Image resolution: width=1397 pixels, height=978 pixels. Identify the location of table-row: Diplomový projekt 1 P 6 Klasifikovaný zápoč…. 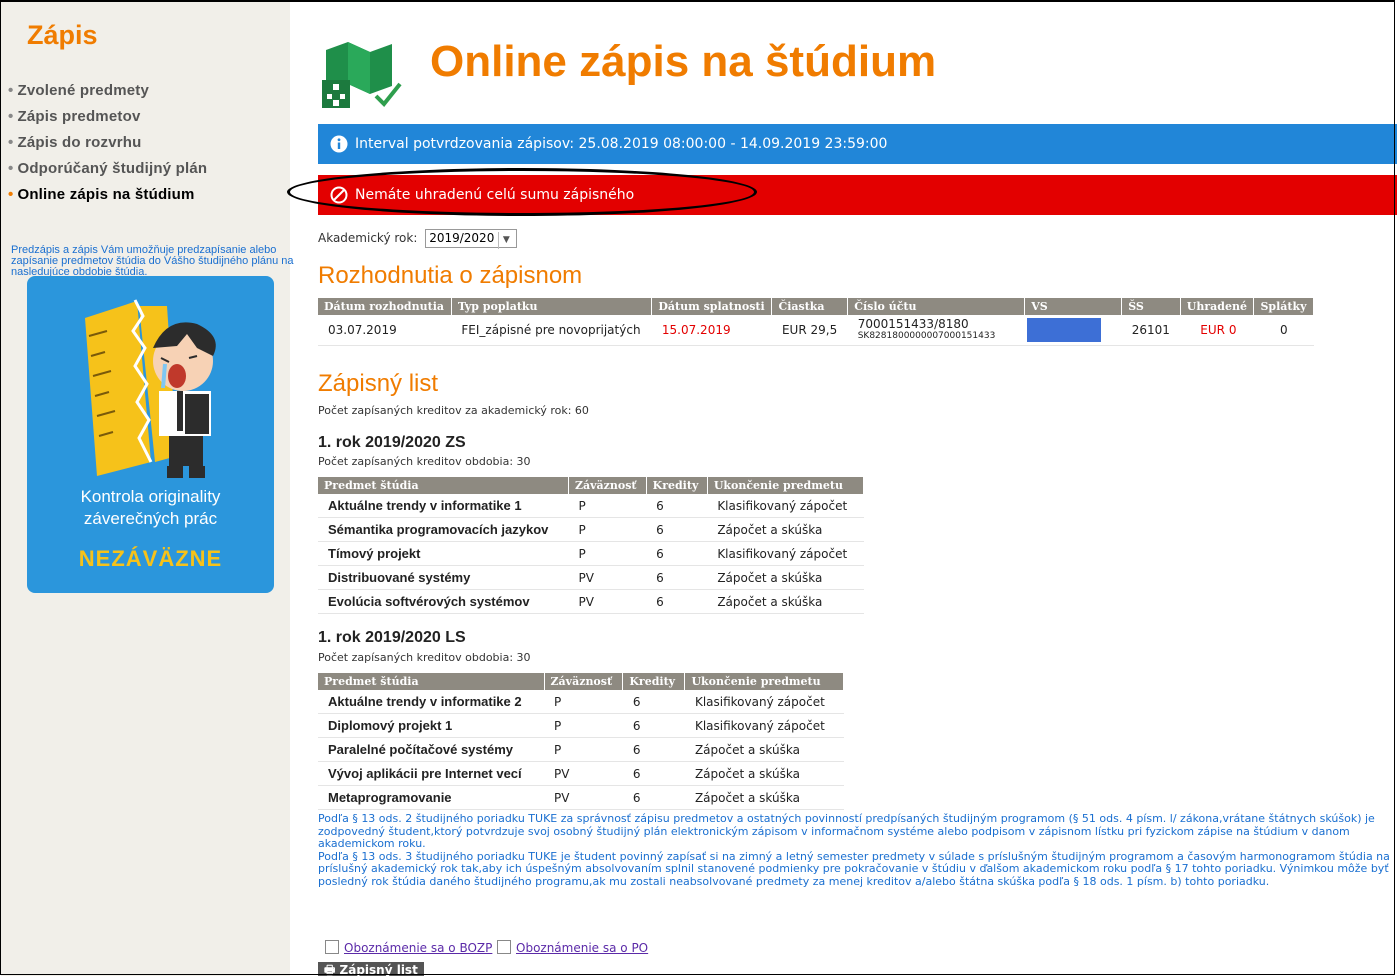
(581, 725).